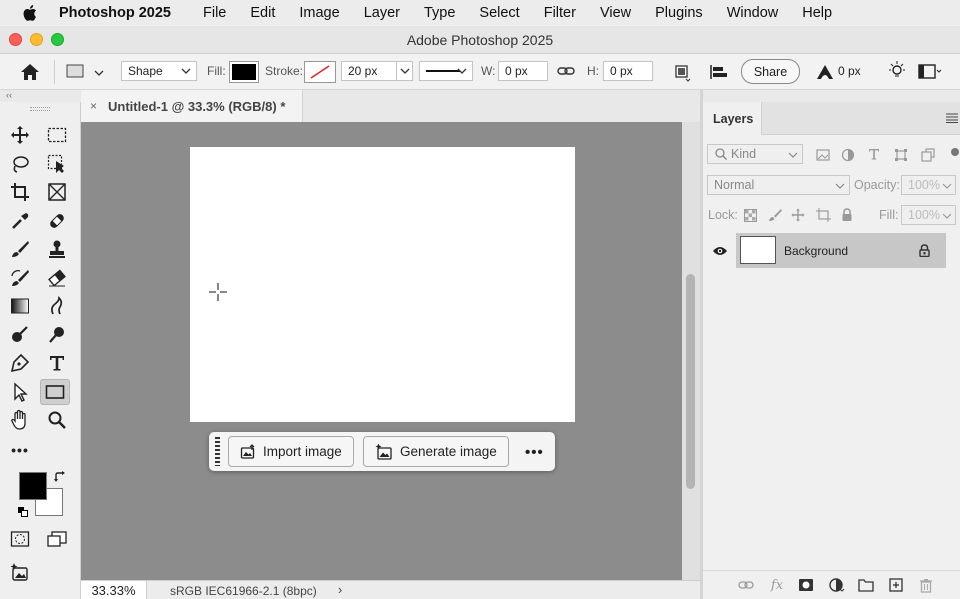 This screenshot has height=599, width=960. Describe the element at coordinates (775, 215) in the screenshot. I see `lock-paint-icon` at that location.